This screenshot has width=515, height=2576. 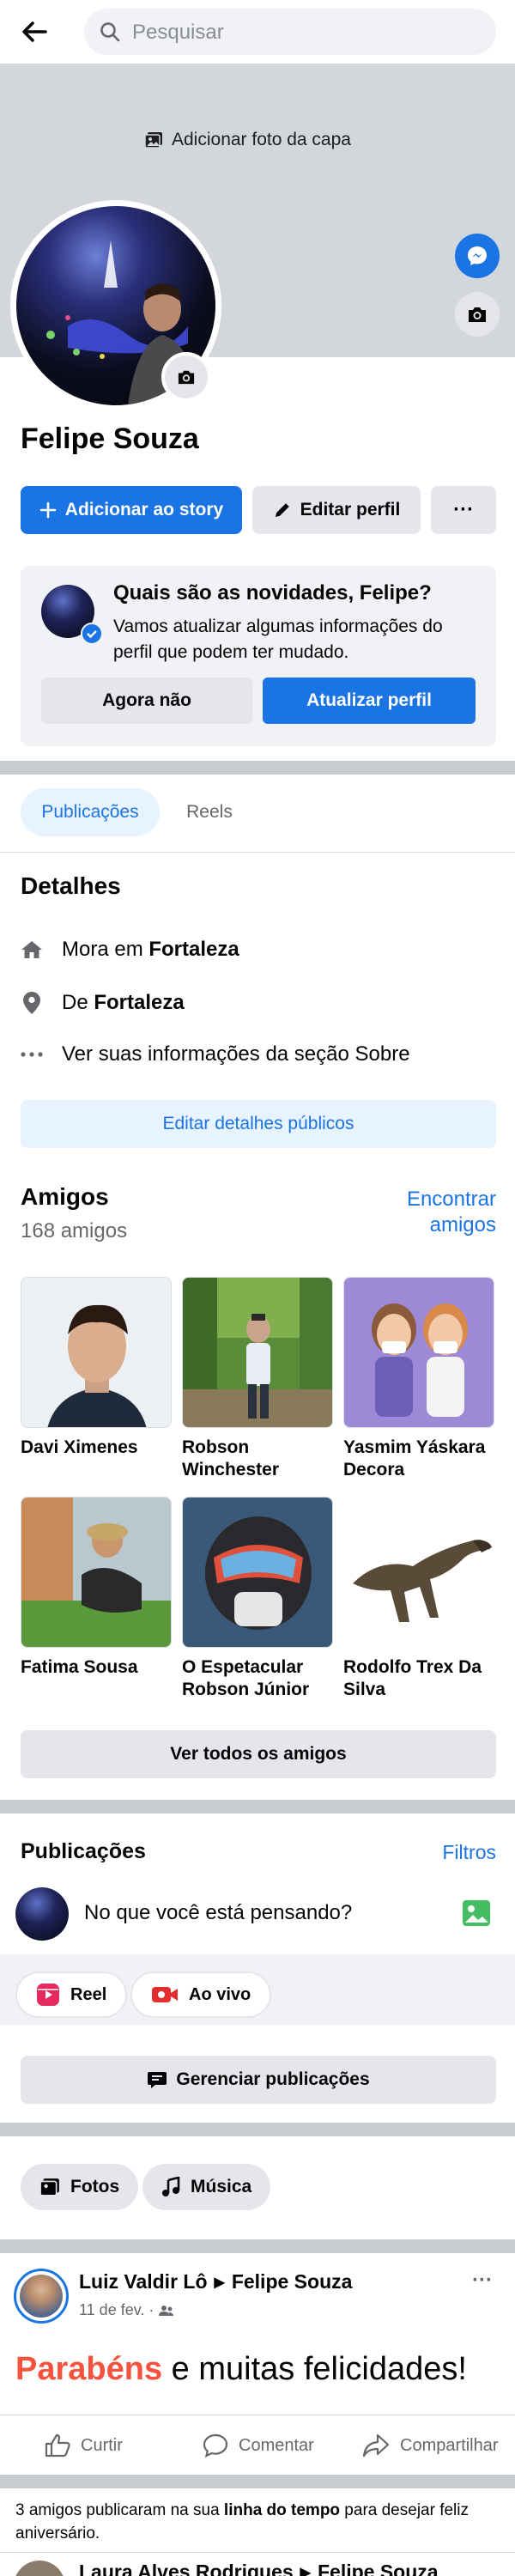 I want to click on update-profile-button: Atualizar perfil, so click(x=369, y=700).